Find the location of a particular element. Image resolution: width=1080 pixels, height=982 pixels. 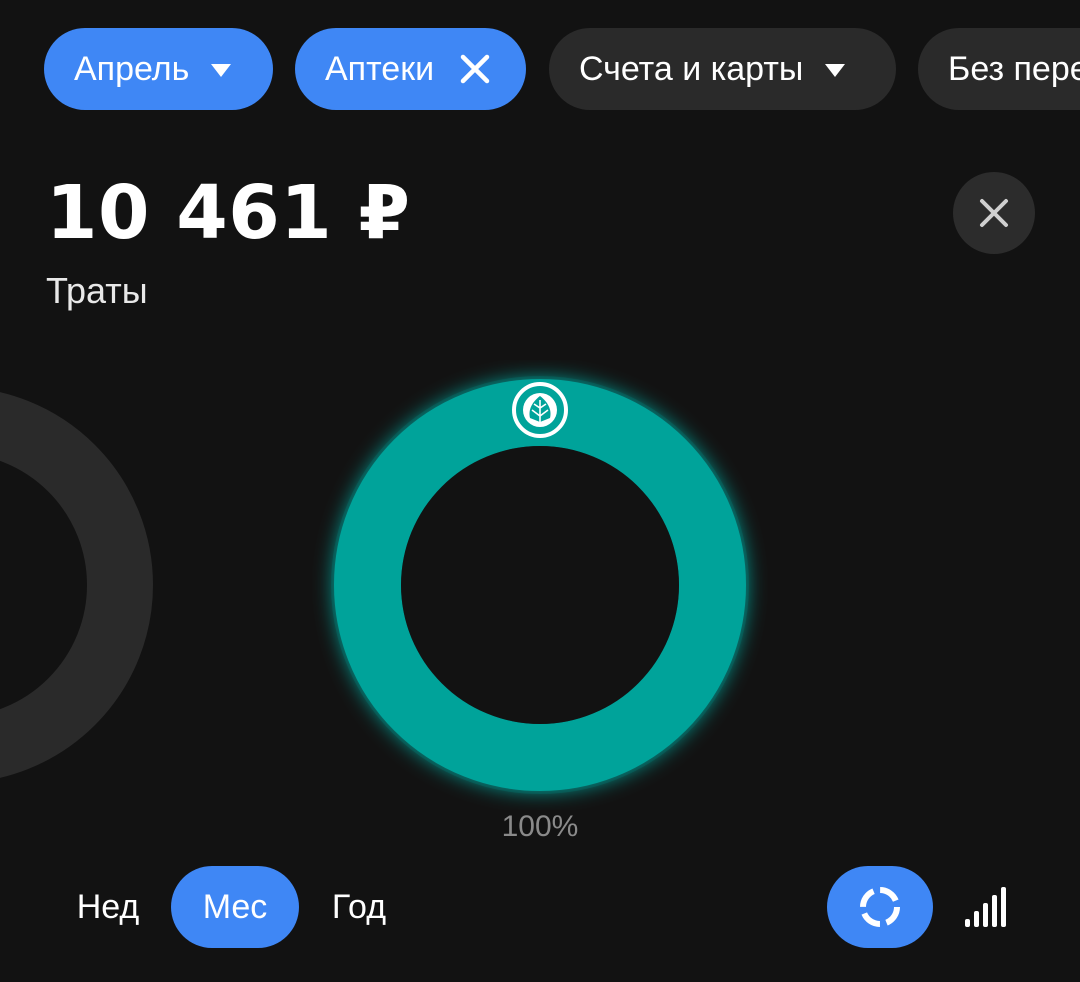

donut-chart-icon is located at coordinates (880, 907).